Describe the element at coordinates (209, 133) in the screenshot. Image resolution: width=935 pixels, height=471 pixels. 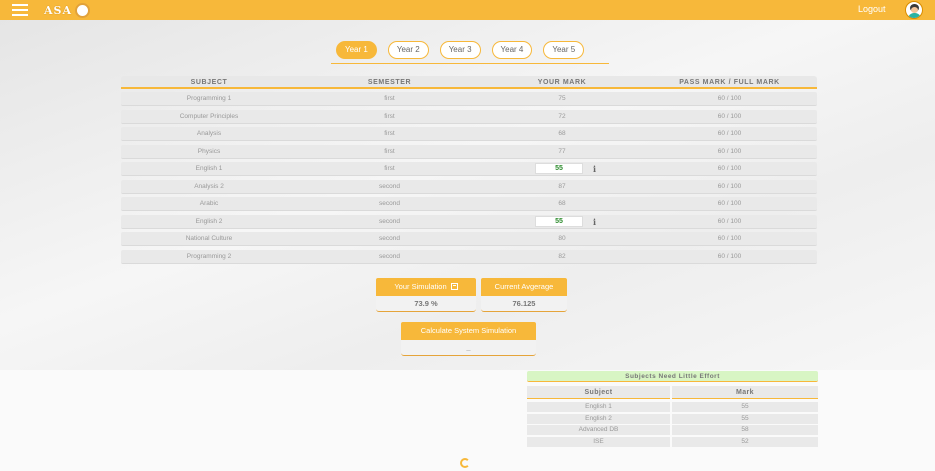
I see `subject-cell: Analysis` at that location.